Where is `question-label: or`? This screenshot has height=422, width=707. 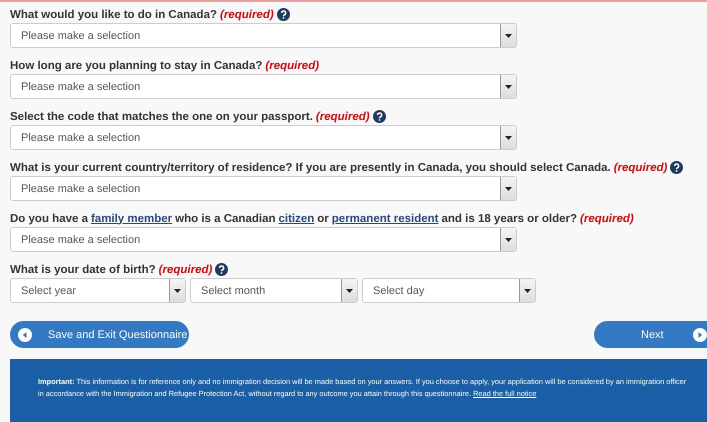
question-label: or is located at coordinates (323, 218).